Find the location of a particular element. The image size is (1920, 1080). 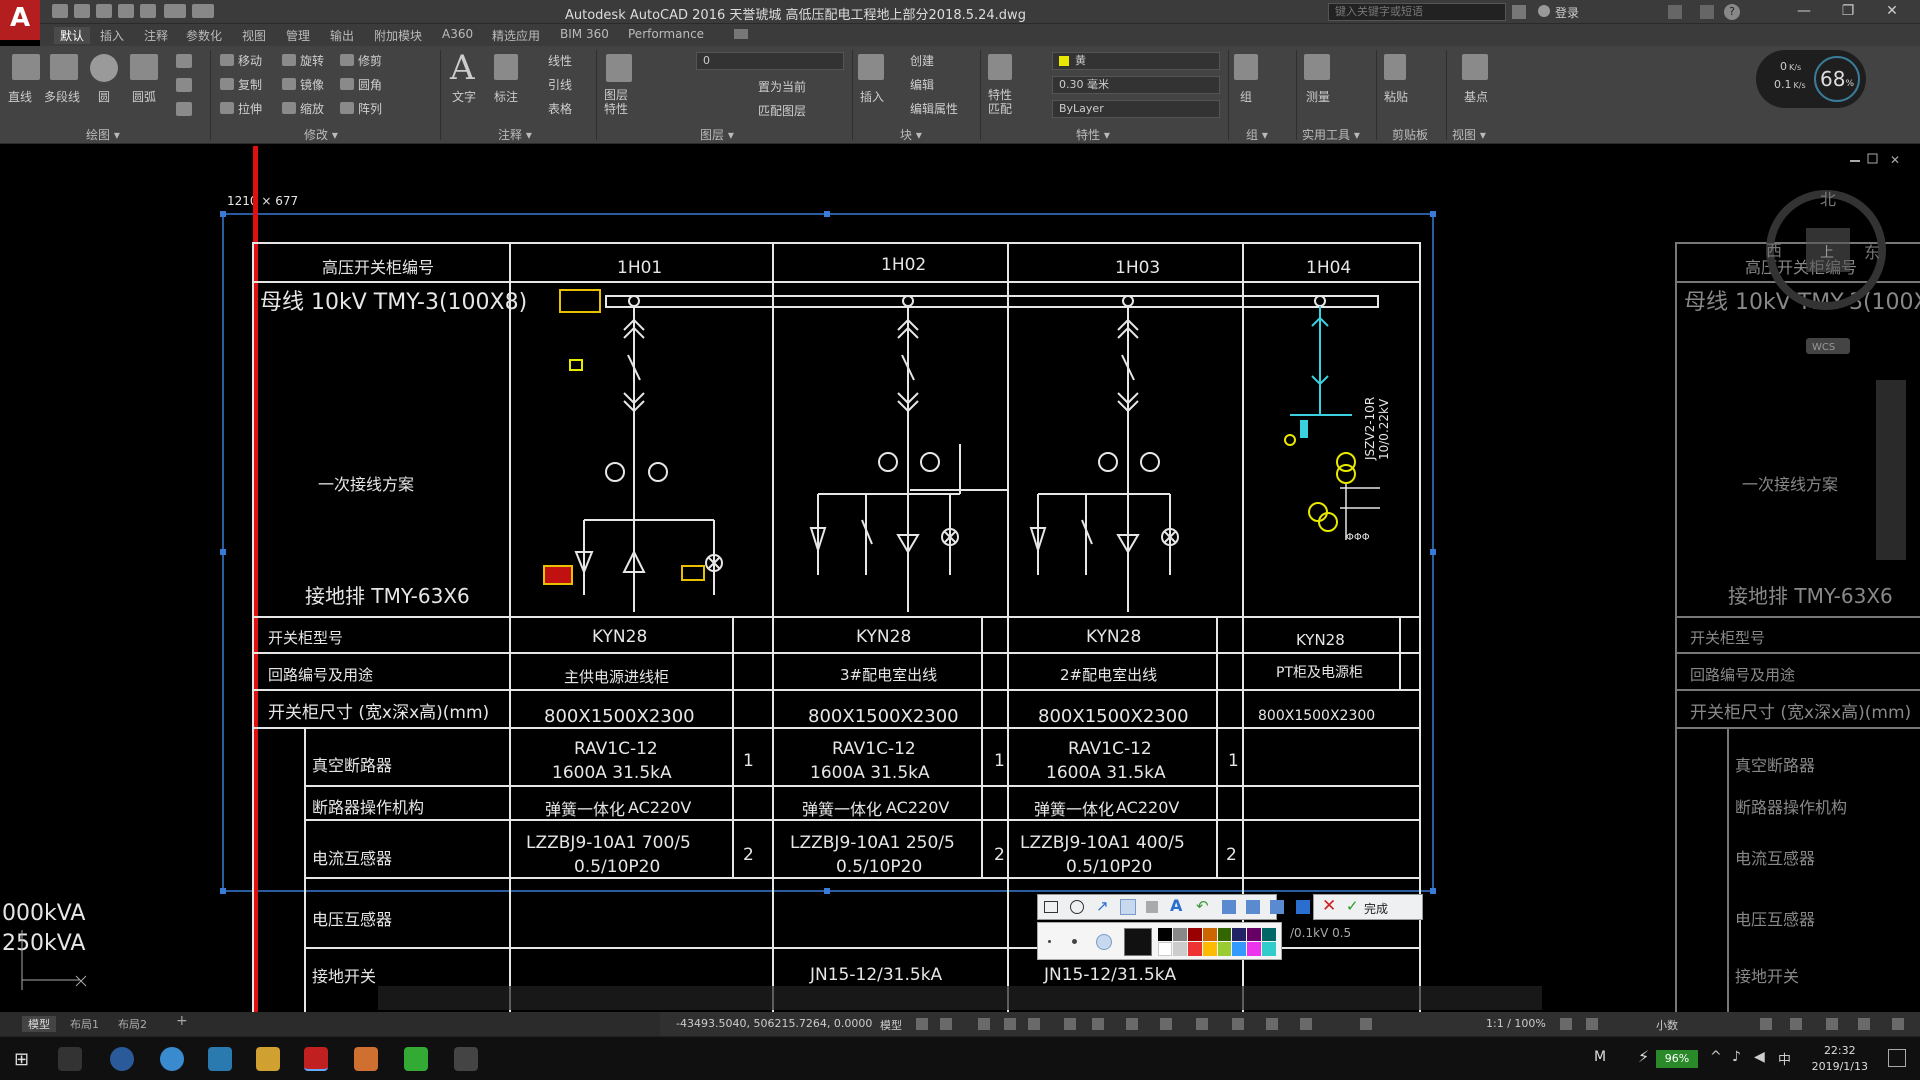

color-dropdown: 黄 is located at coordinates (1136, 61).